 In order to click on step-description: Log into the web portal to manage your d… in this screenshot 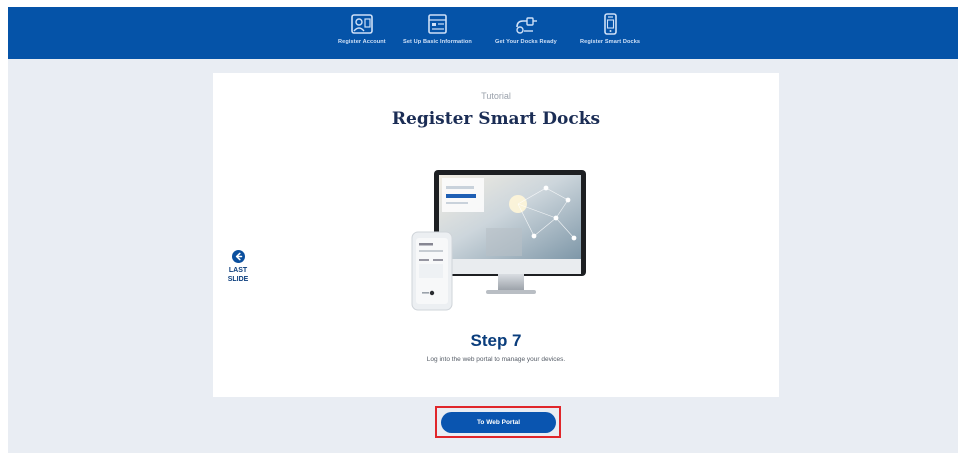, I will do `click(496, 359)`.